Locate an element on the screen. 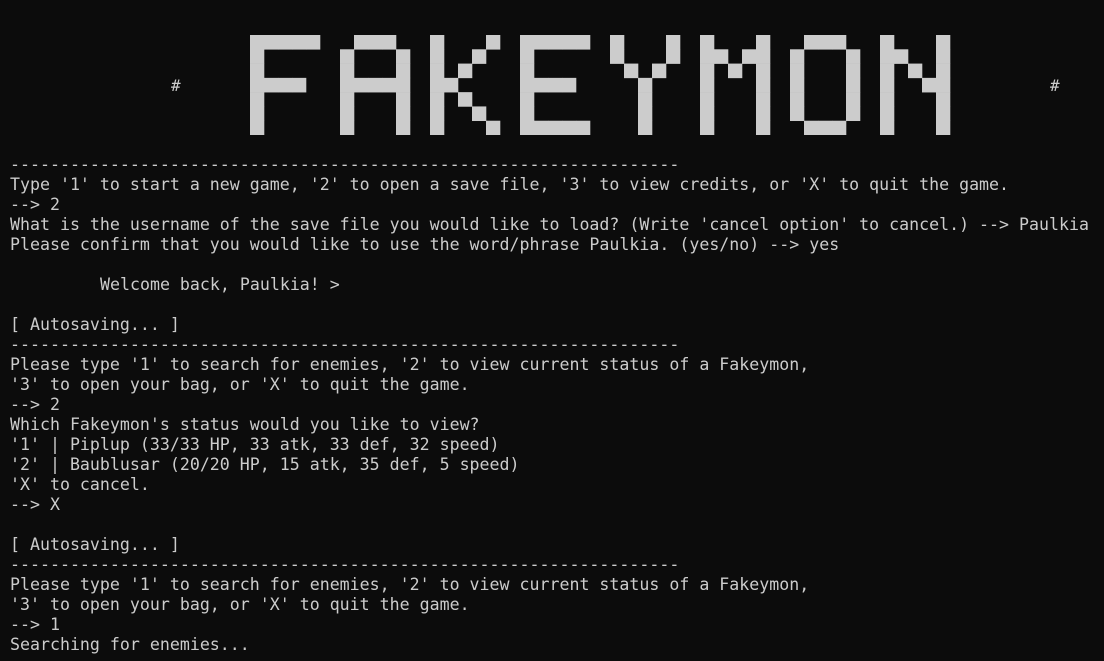 Image resolution: width=1104 pixels, height=661 pixels. logo-hash-left: # is located at coordinates (176, 85).